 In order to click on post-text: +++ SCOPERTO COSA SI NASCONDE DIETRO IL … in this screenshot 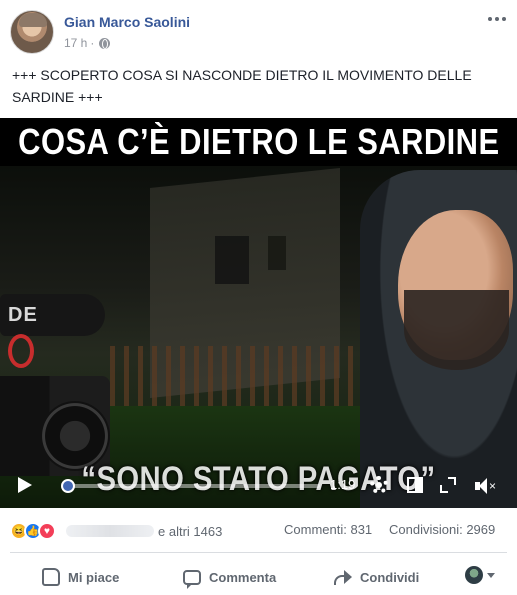, I will do `click(242, 86)`.